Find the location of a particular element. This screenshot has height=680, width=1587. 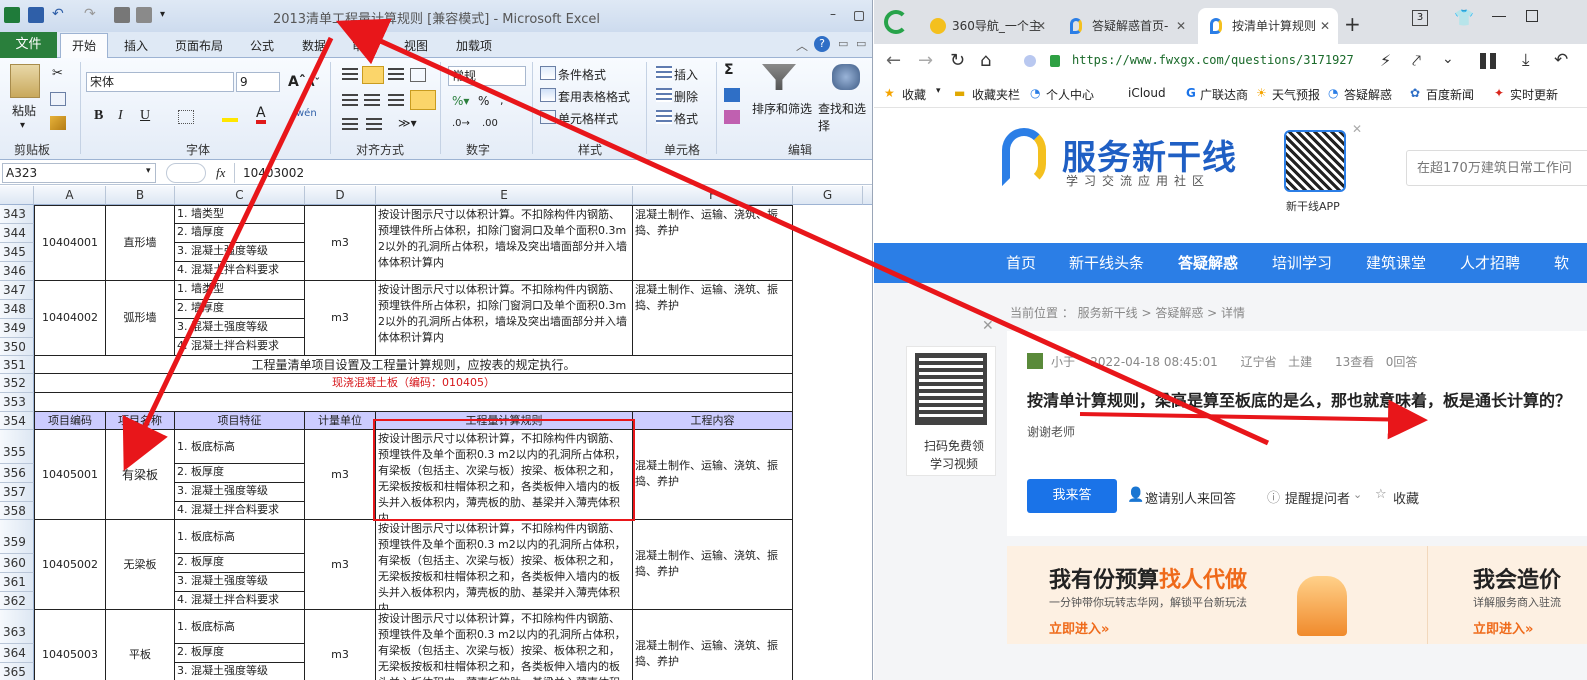

underline-button: U is located at coordinates (145, 116).